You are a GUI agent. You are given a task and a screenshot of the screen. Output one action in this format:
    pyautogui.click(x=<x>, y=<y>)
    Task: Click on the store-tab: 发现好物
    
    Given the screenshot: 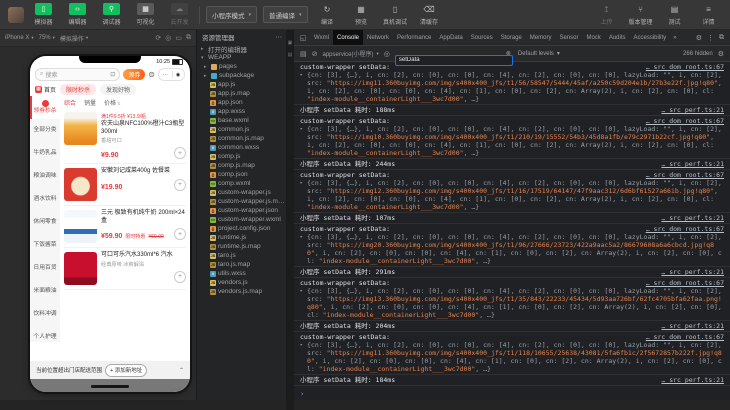 What is the action you would take?
    pyautogui.click(x=118, y=89)
    